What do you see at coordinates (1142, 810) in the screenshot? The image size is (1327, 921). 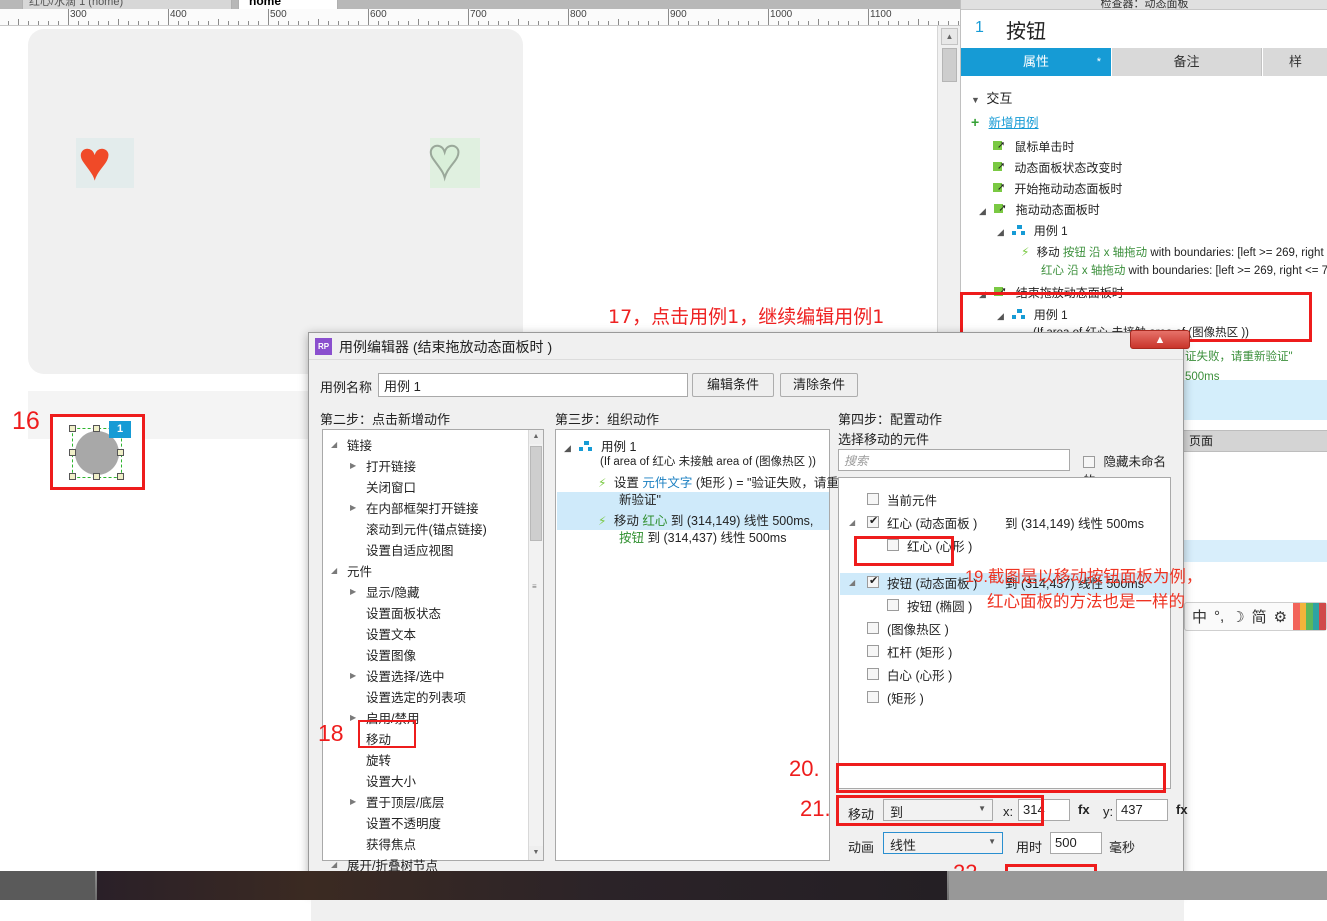 I see `y-input: 437` at bounding box center [1142, 810].